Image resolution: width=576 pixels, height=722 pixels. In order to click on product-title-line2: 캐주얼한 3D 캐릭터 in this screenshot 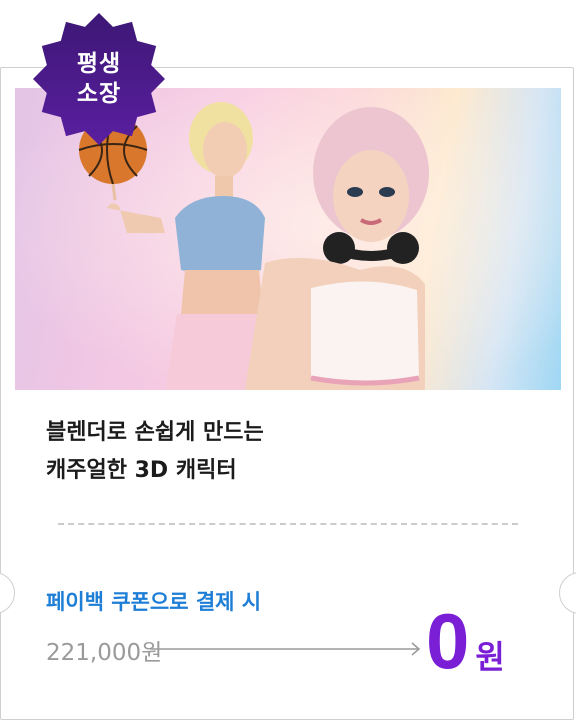, I will do `click(141, 470)`.